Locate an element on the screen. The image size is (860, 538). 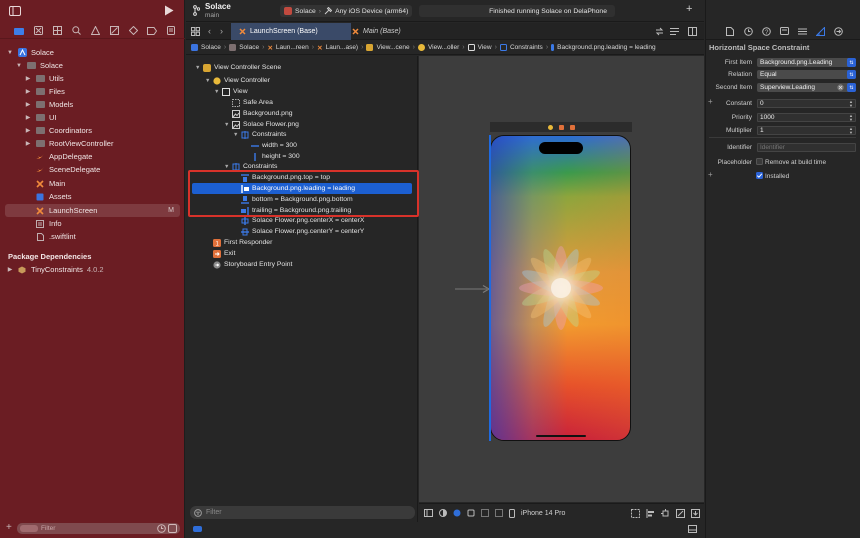
tree-item-folder: ▶ Files is located at coordinates (92, 91).